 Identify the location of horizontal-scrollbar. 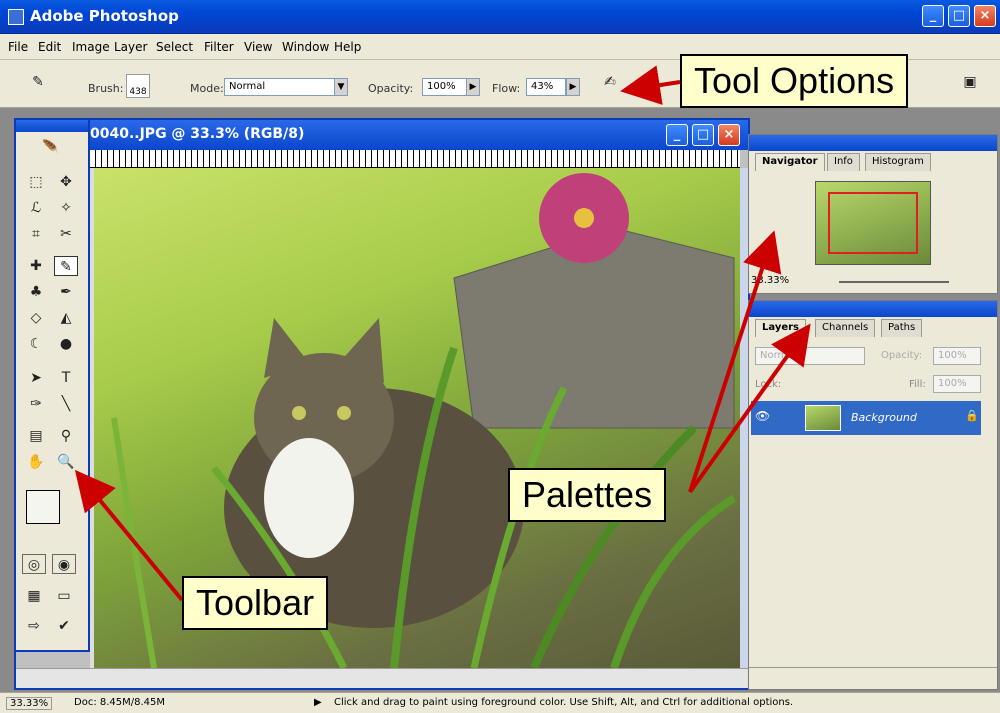
(382, 678).